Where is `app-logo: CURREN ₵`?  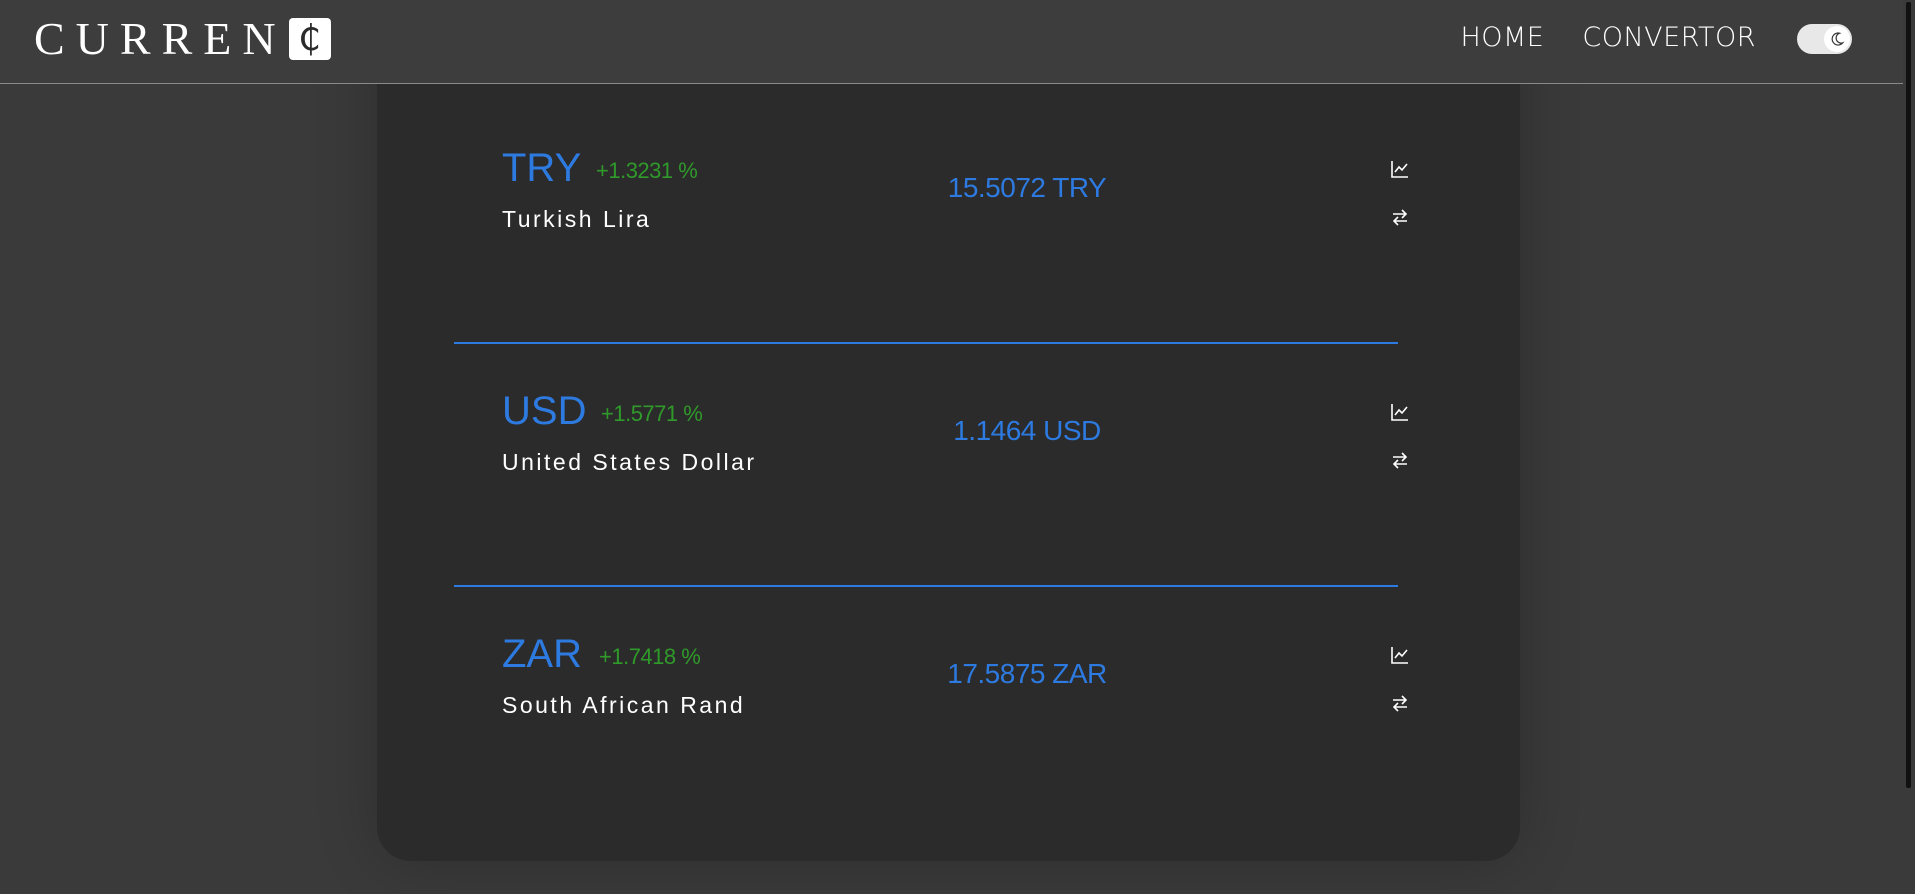
app-logo: CURREN ₵ is located at coordinates (182, 39).